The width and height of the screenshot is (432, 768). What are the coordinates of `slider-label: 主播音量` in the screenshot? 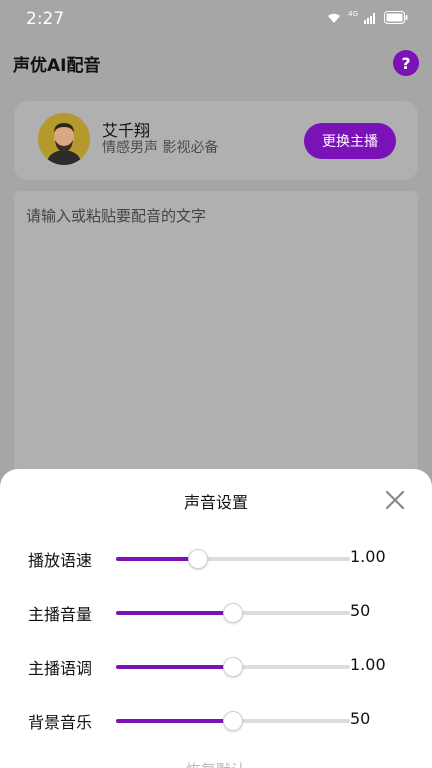 It's located at (60, 614).